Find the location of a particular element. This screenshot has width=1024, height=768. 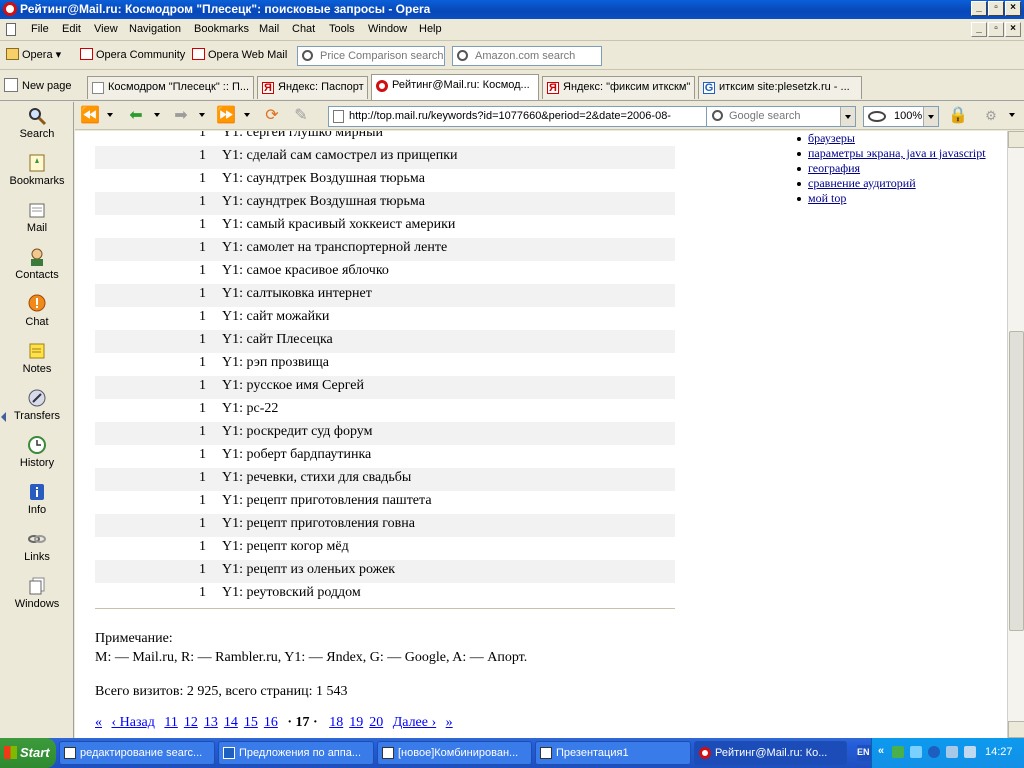

maximize-button: ▫ is located at coordinates (996, 8).